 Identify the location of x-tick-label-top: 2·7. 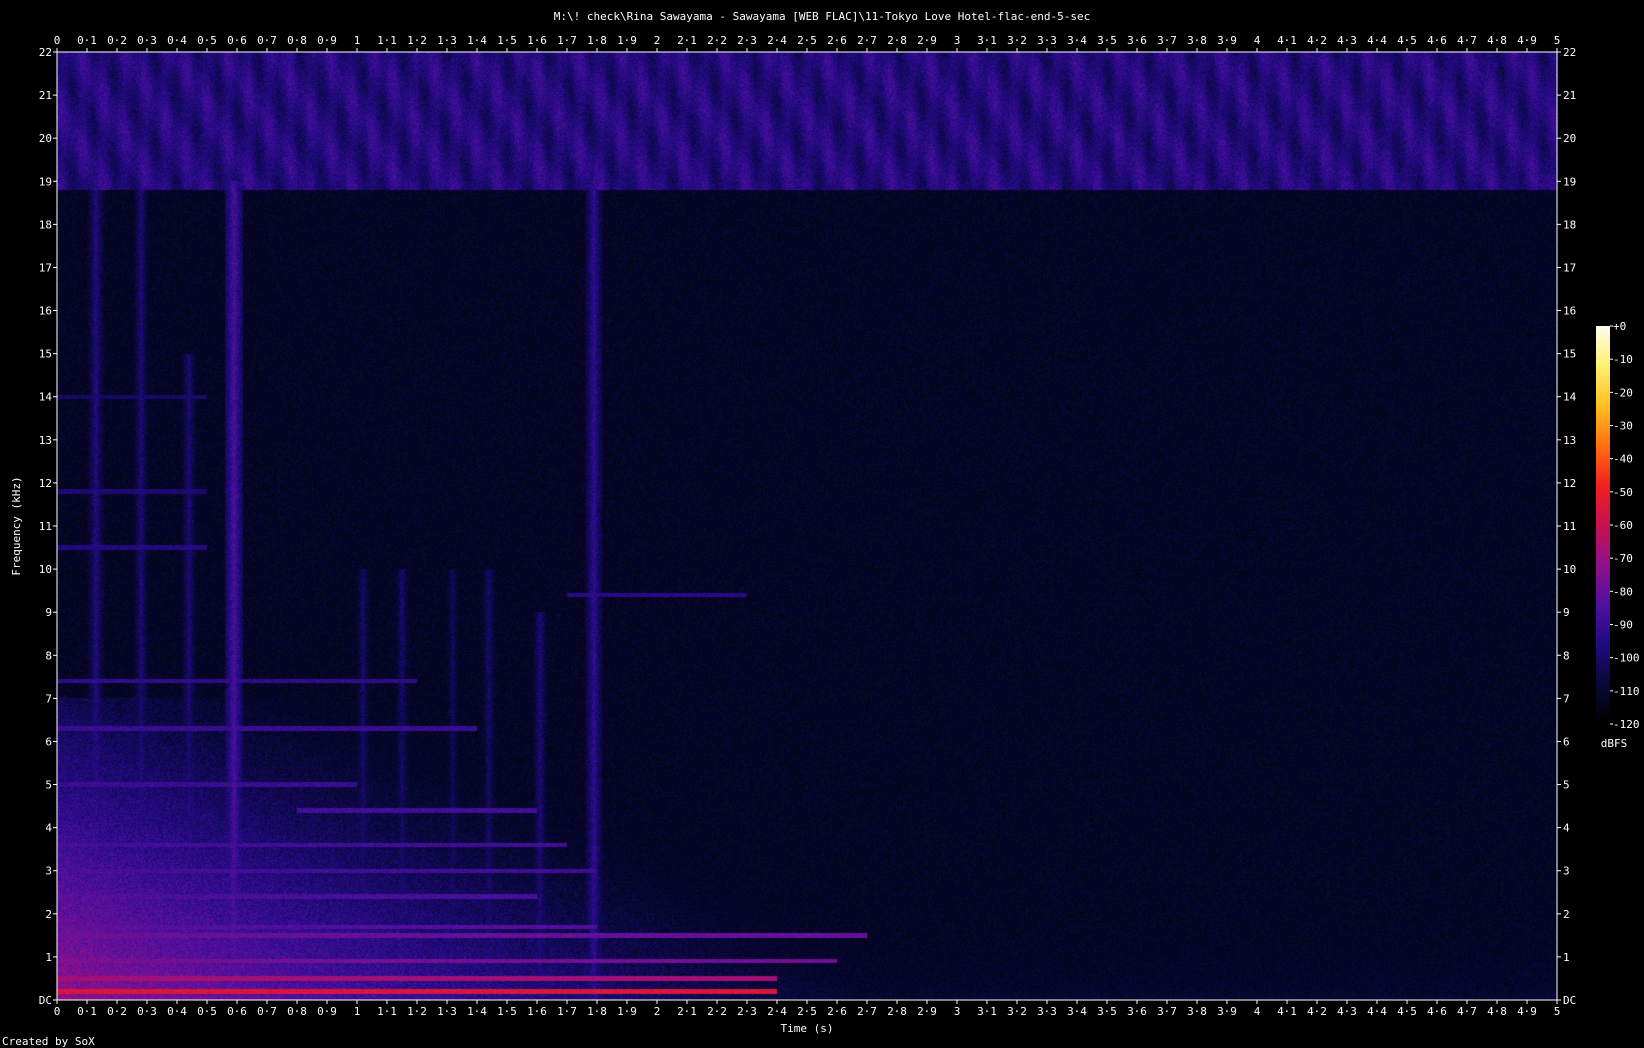
(867, 40).